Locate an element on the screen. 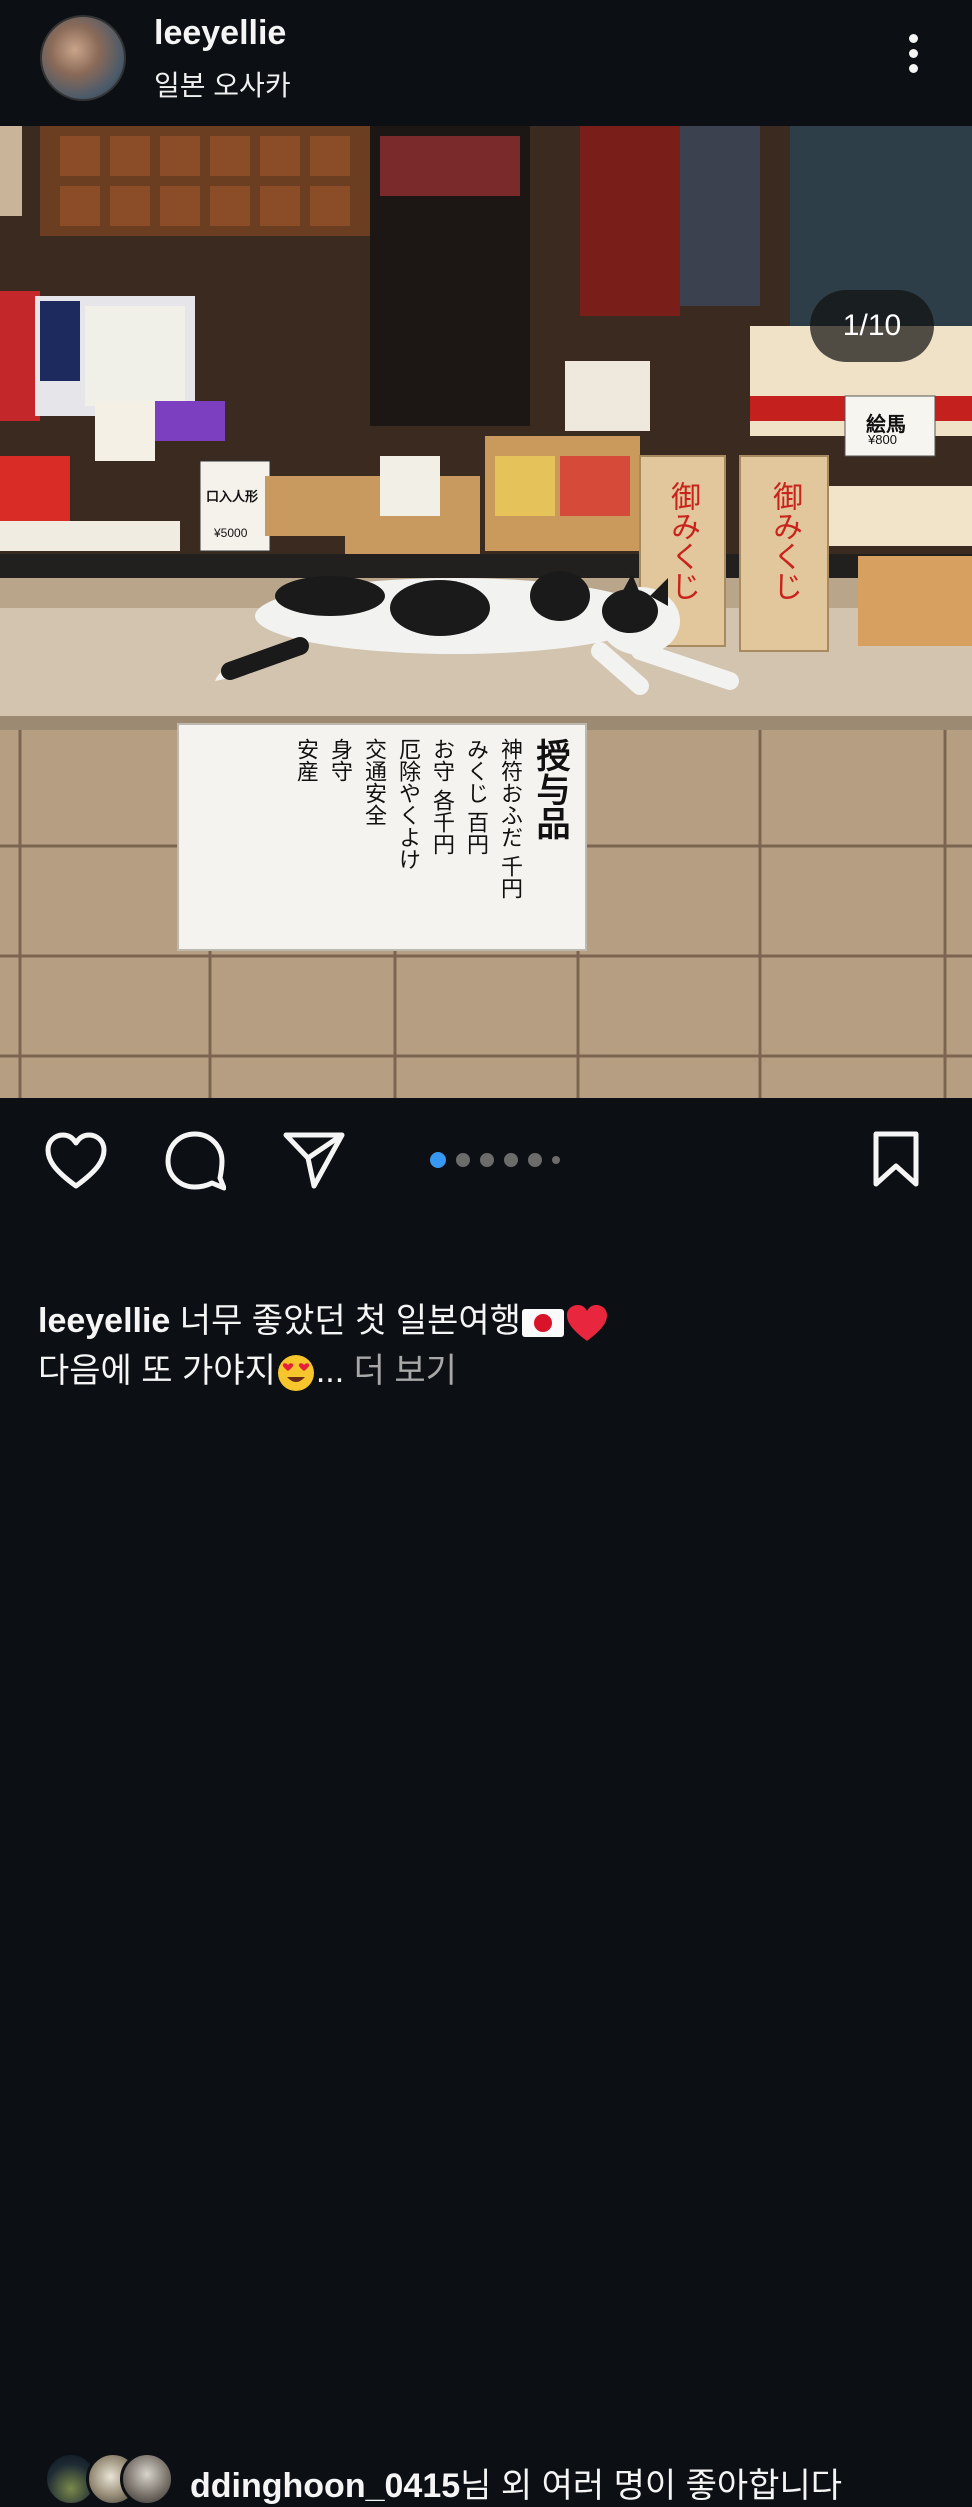  more-options-icon is located at coordinates (913, 55).